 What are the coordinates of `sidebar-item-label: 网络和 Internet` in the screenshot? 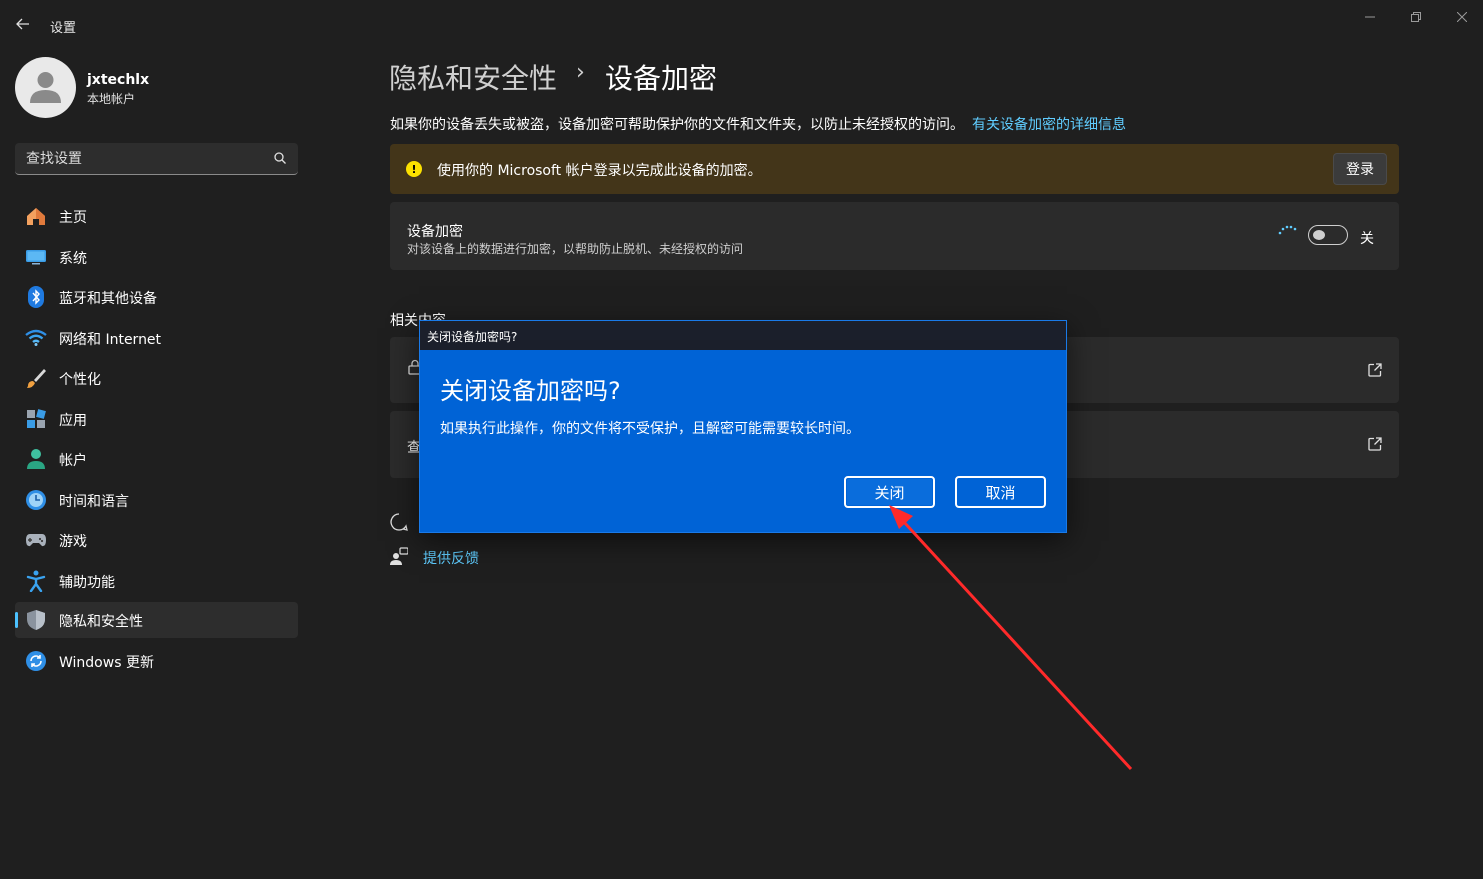 It's located at (110, 340).